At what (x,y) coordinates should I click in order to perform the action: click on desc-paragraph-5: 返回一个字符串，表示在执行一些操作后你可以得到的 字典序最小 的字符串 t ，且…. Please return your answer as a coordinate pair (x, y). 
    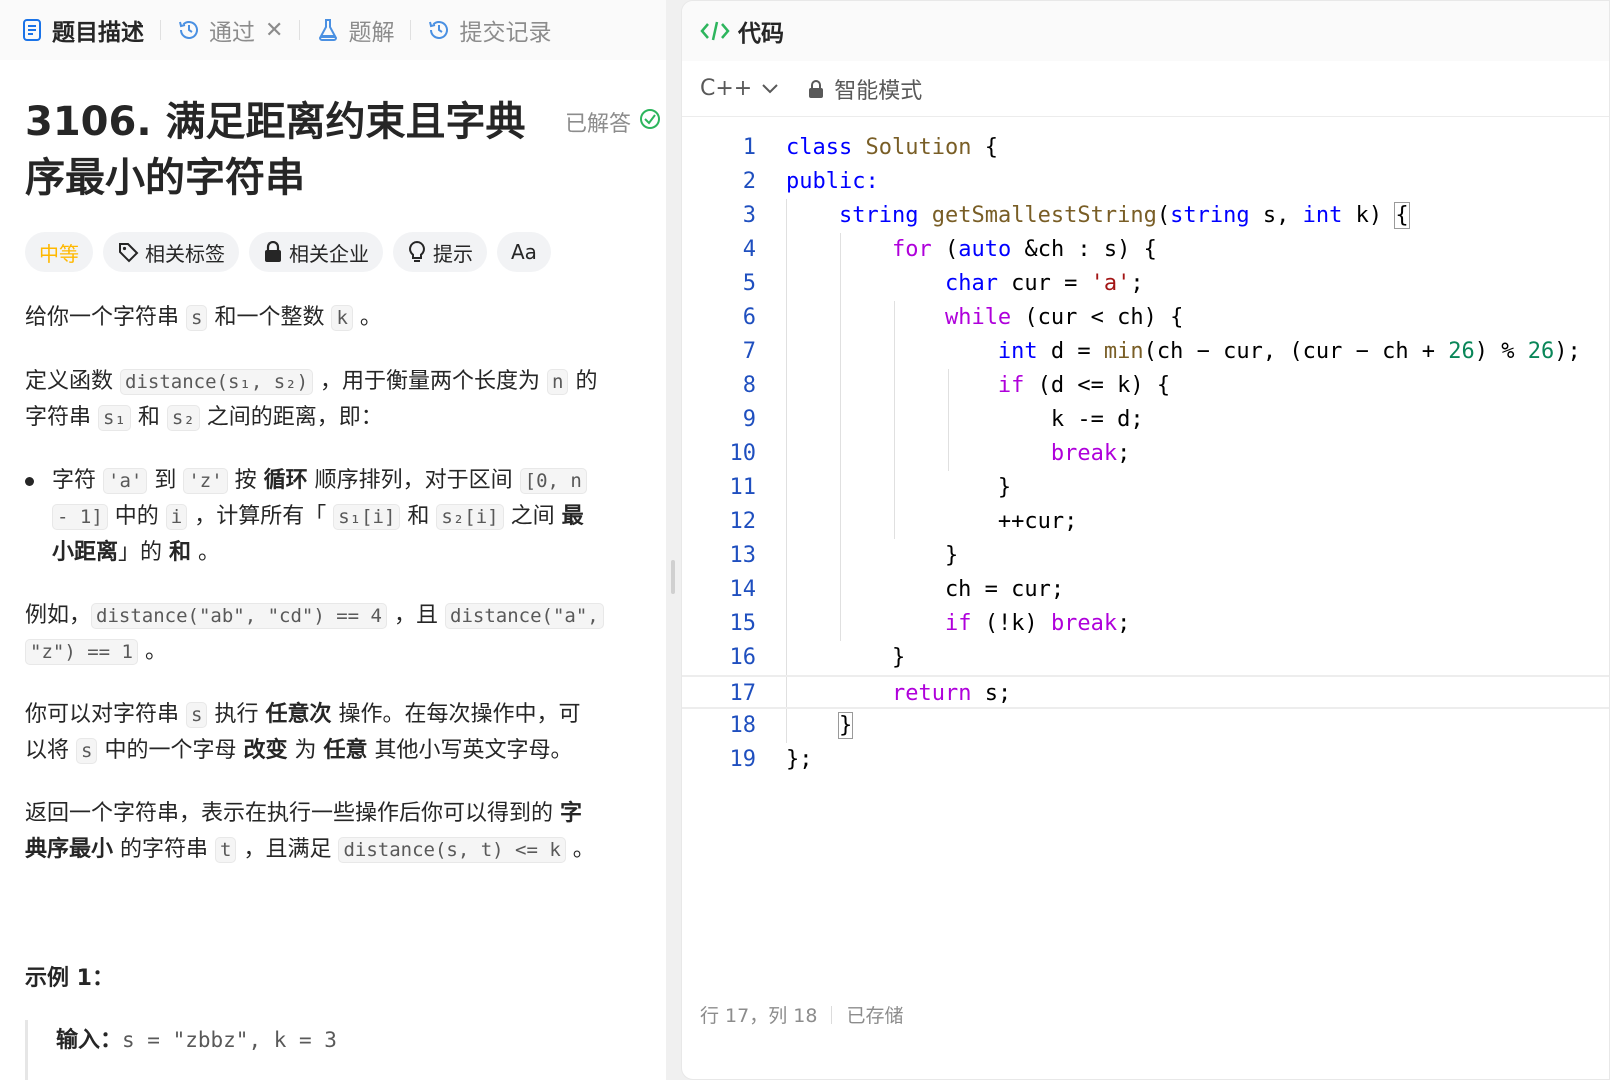
    Looking at the image, I should click on (310, 832).